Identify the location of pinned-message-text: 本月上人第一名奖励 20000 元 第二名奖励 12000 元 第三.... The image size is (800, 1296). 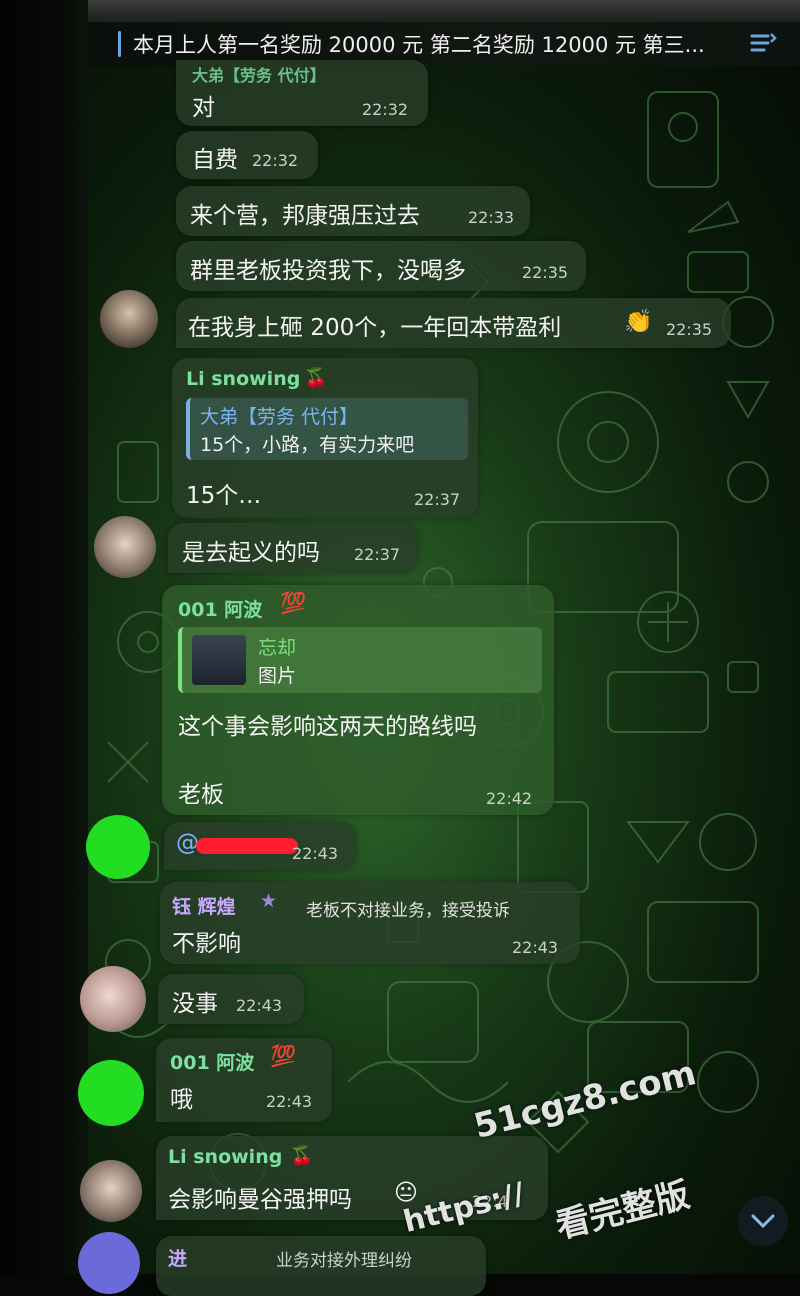
(419, 45).